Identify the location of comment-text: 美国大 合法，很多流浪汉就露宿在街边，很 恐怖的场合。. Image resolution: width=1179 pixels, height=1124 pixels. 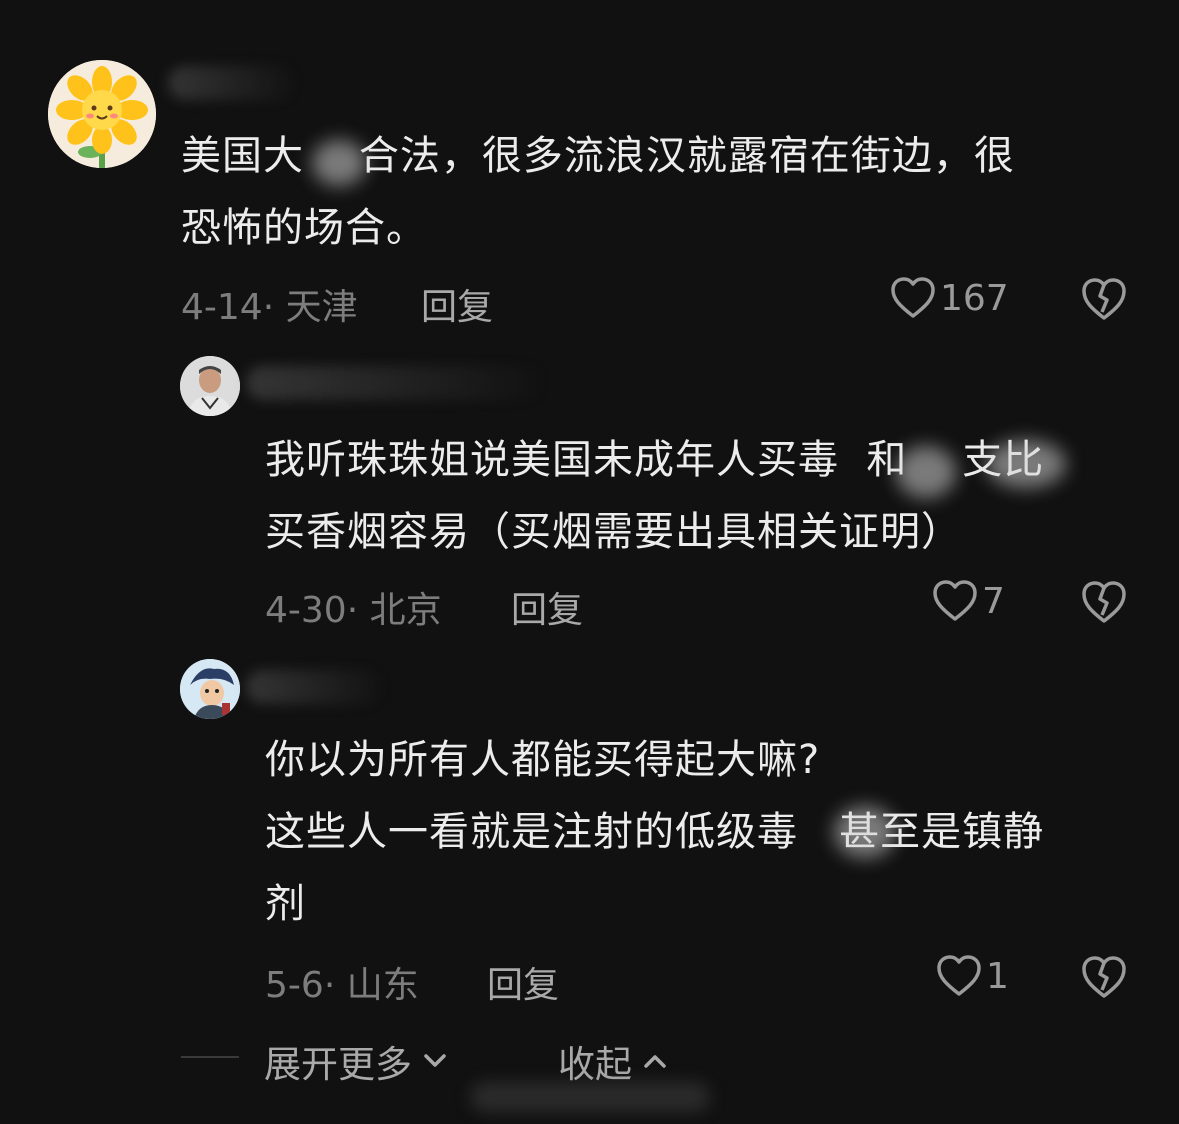
(598, 192).